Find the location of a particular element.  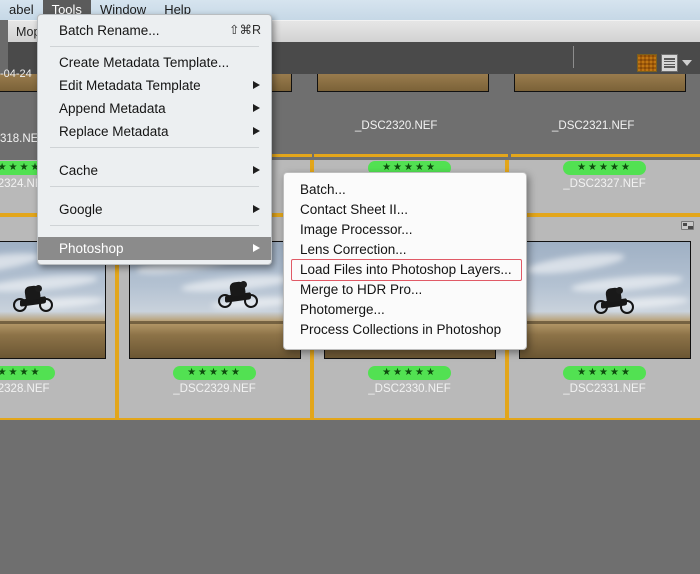

thumbnail-cell: ★★★★★ _DSC2331.NEF is located at coordinates (603, 317).